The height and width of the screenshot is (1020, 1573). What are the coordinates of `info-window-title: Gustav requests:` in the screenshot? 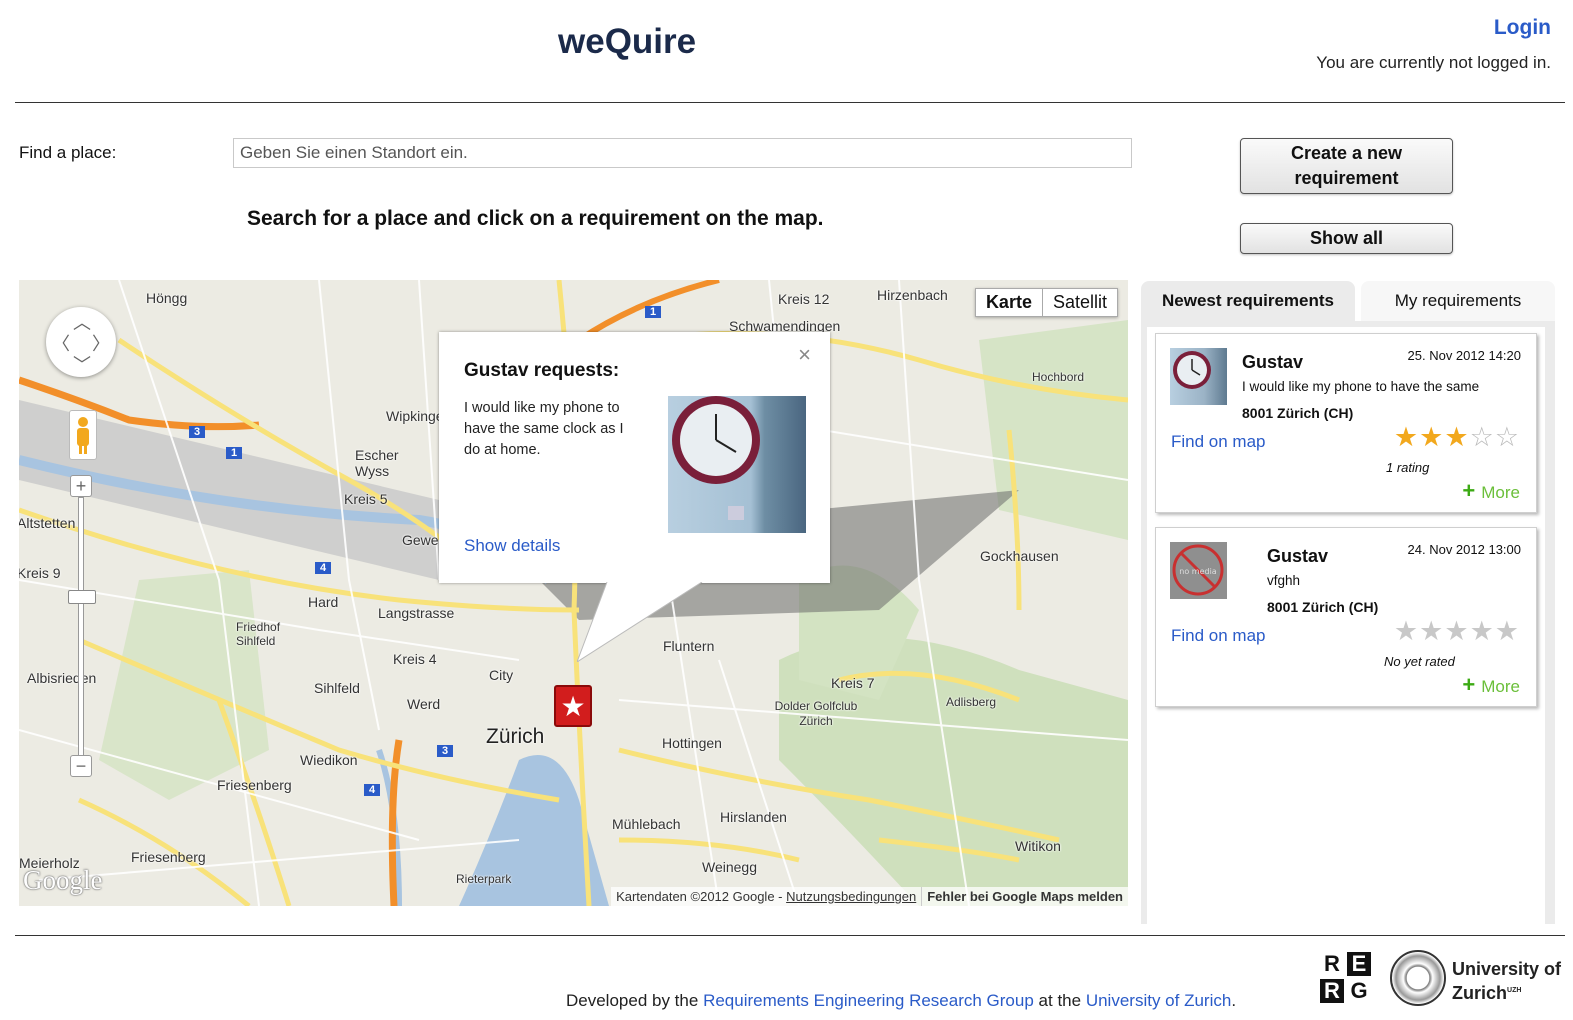 It's located at (542, 370).